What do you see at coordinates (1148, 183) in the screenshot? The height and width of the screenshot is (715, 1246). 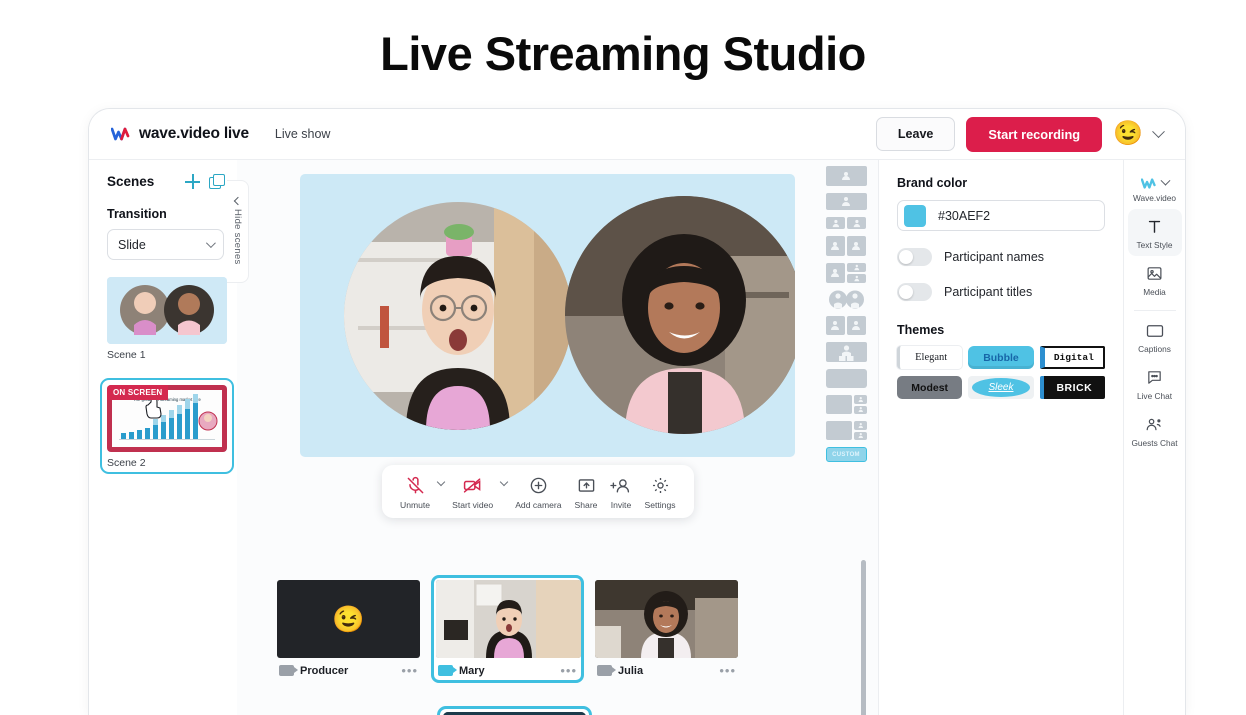 I see `wave-logo-icon` at bounding box center [1148, 183].